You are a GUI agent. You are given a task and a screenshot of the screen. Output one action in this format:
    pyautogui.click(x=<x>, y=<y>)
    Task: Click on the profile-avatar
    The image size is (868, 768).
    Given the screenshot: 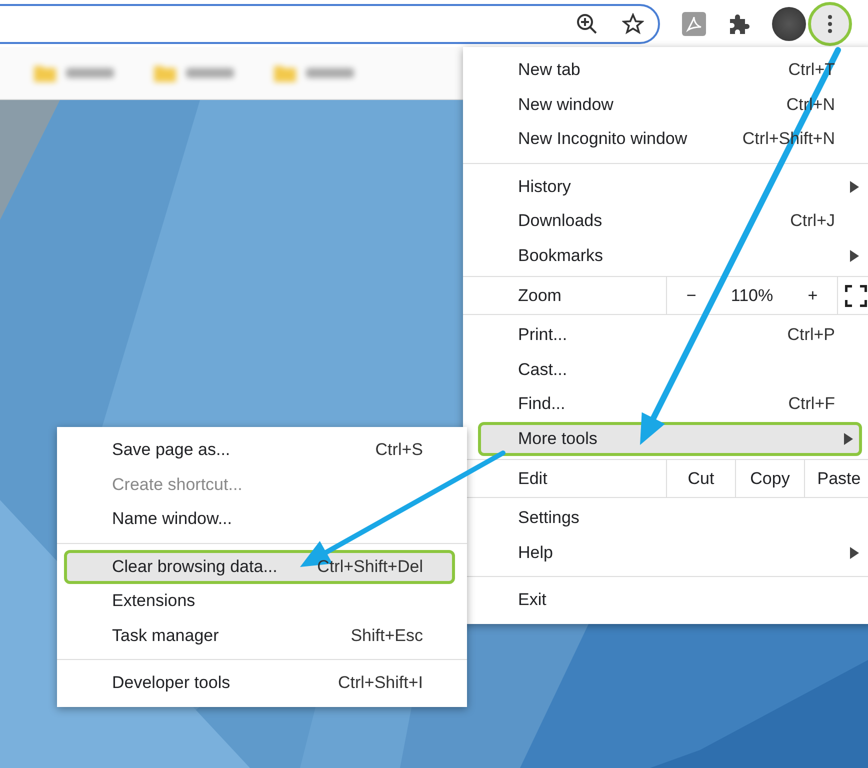 What is the action you would take?
    pyautogui.click(x=789, y=23)
    